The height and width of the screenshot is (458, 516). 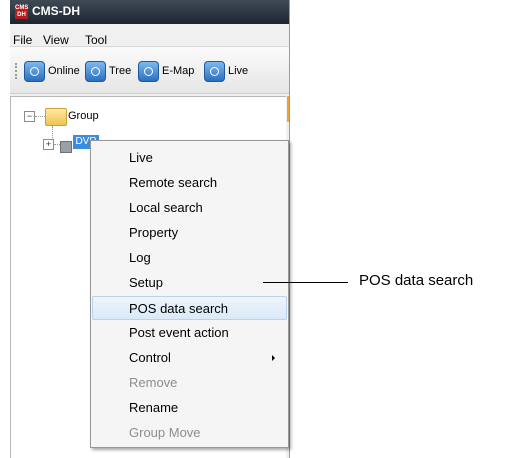 I want to click on emap-button: E-Map, so click(x=166, y=71).